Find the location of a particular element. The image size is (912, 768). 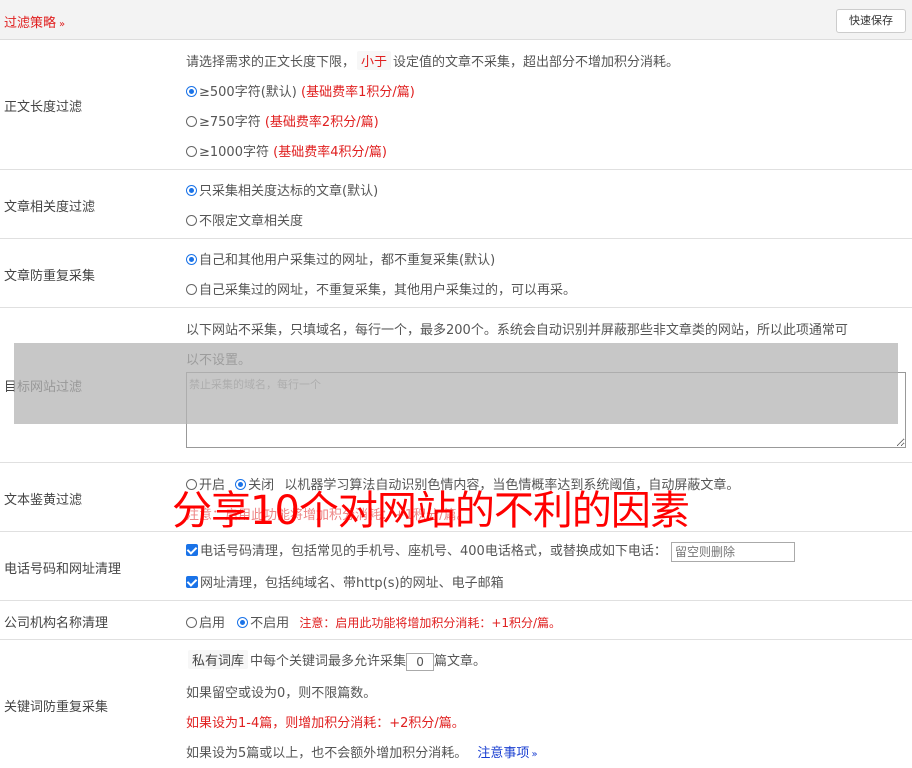

section-title: 过滤策略» is located at coordinates (34, 21).